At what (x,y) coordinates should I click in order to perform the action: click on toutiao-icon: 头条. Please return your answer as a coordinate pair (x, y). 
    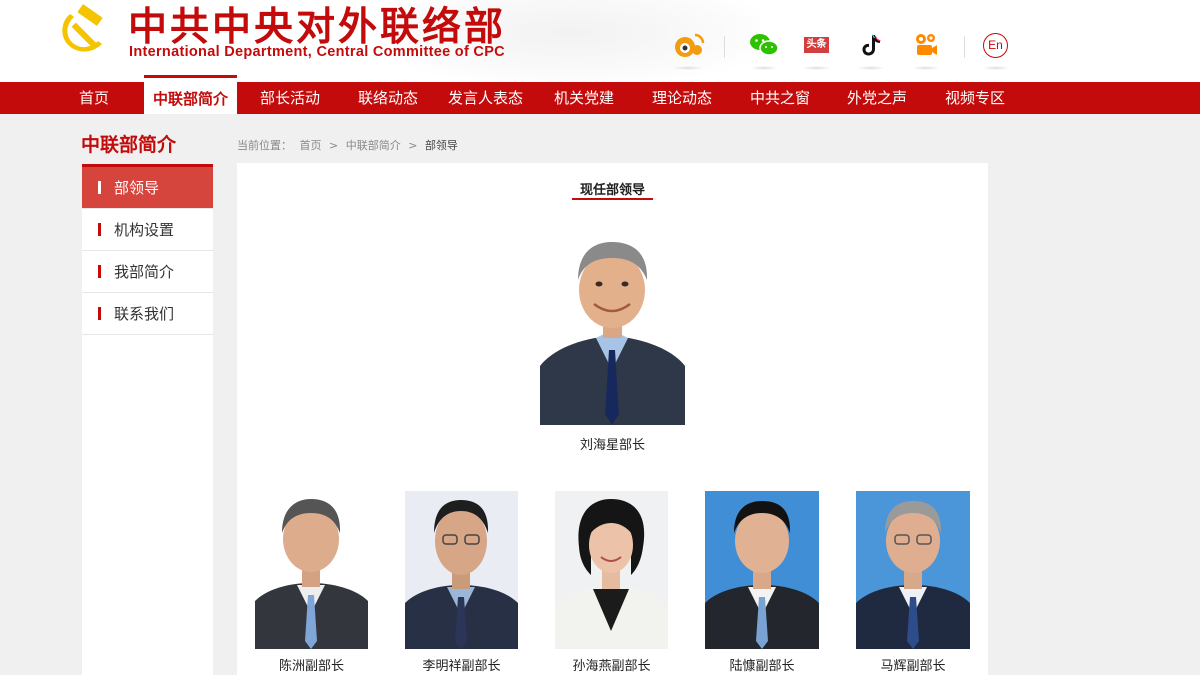
    Looking at the image, I should click on (816, 45).